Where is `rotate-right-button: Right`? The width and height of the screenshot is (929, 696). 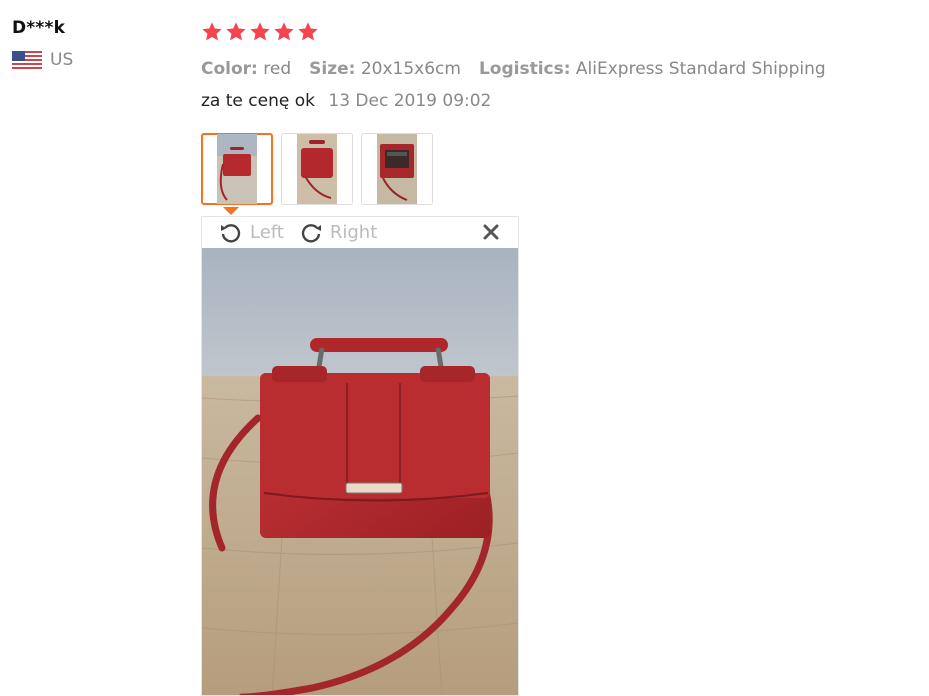 rotate-right-button: Right is located at coordinates (337, 233).